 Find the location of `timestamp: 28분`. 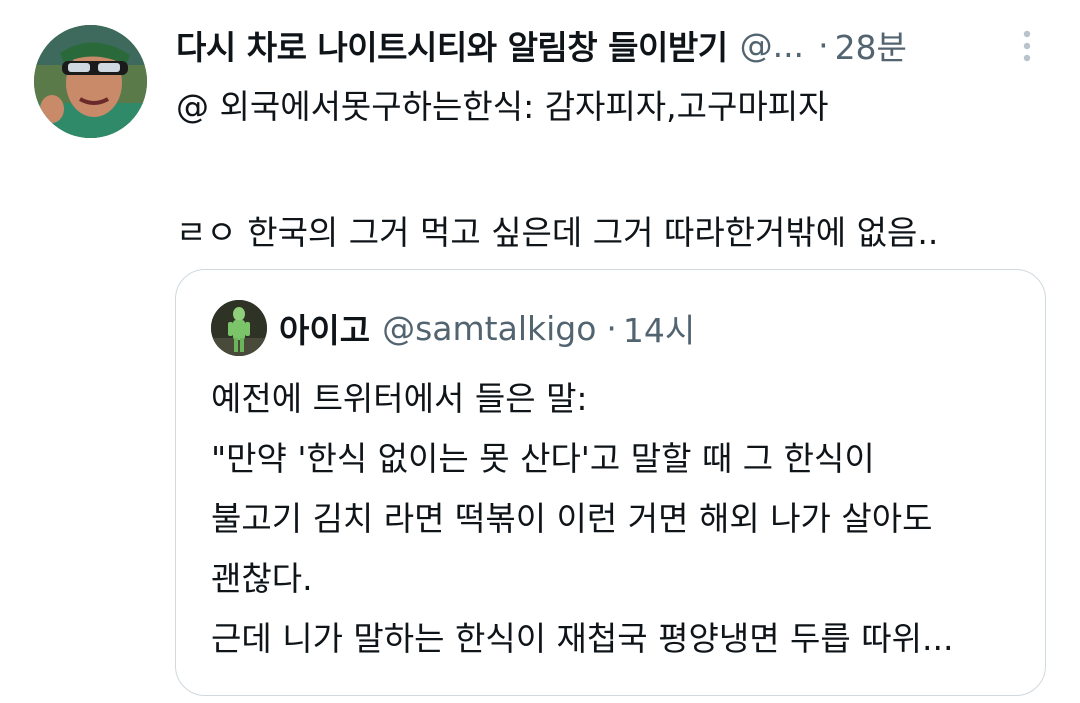

timestamp: 28분 is located at coordinates (871, 45).